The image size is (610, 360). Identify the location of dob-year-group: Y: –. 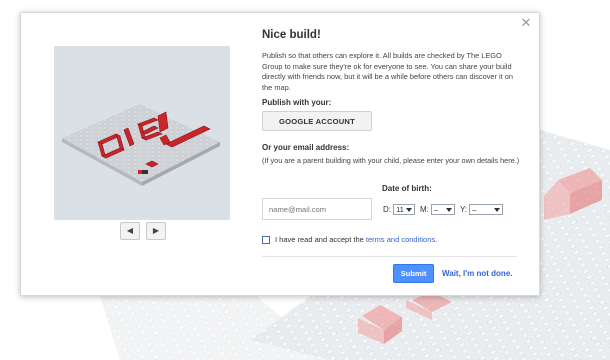
(482, 209).